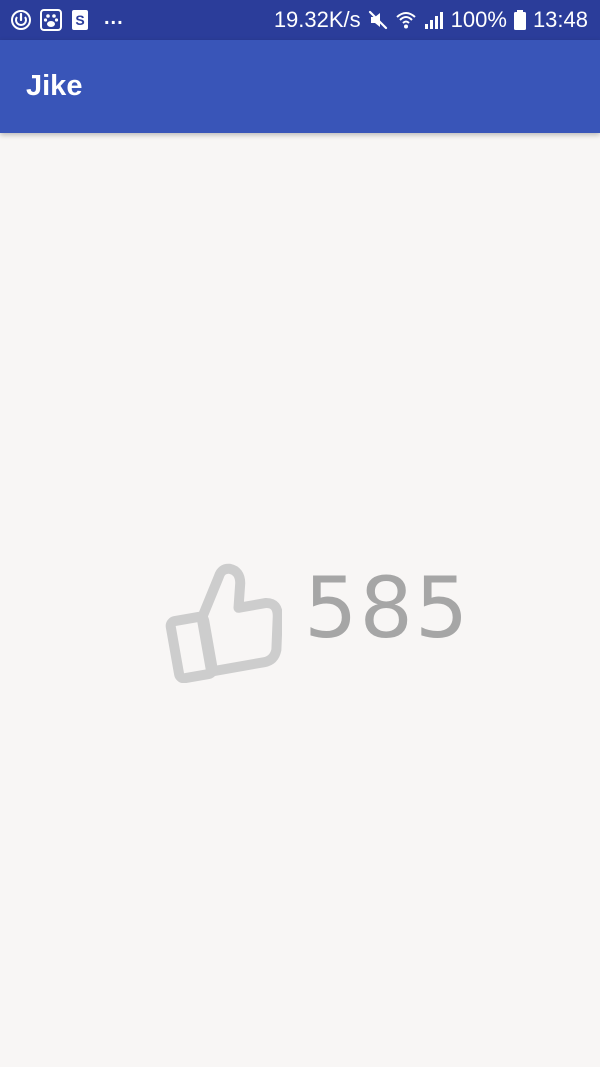 Image resolution: width=600 pixels, height=1067 pixels. Describe the element at coordinates (387, 608) in the screenshot. I see `like-count: 585` at that location.